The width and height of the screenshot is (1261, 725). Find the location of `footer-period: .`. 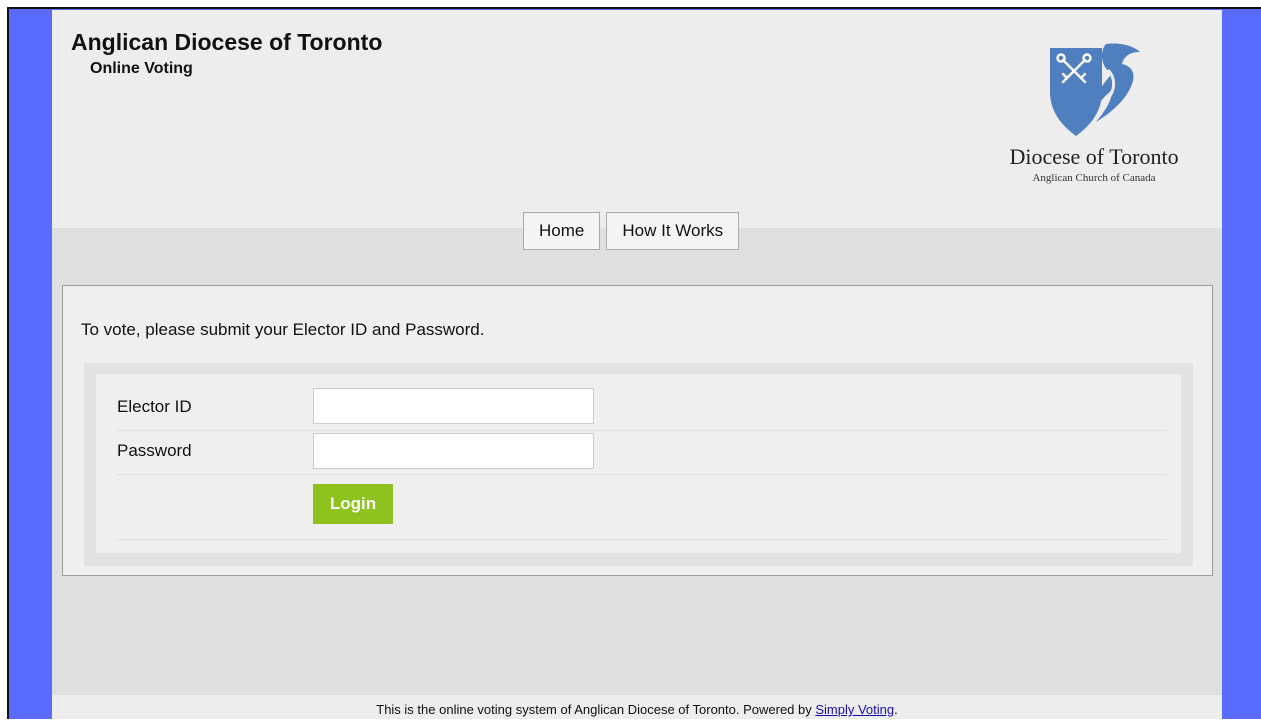

footer-period: . is located at coordinates (896, 709).